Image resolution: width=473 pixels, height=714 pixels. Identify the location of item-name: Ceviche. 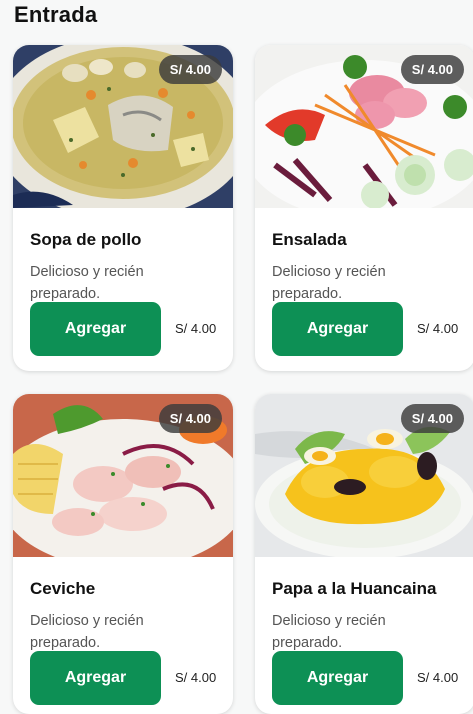
(63, 588).